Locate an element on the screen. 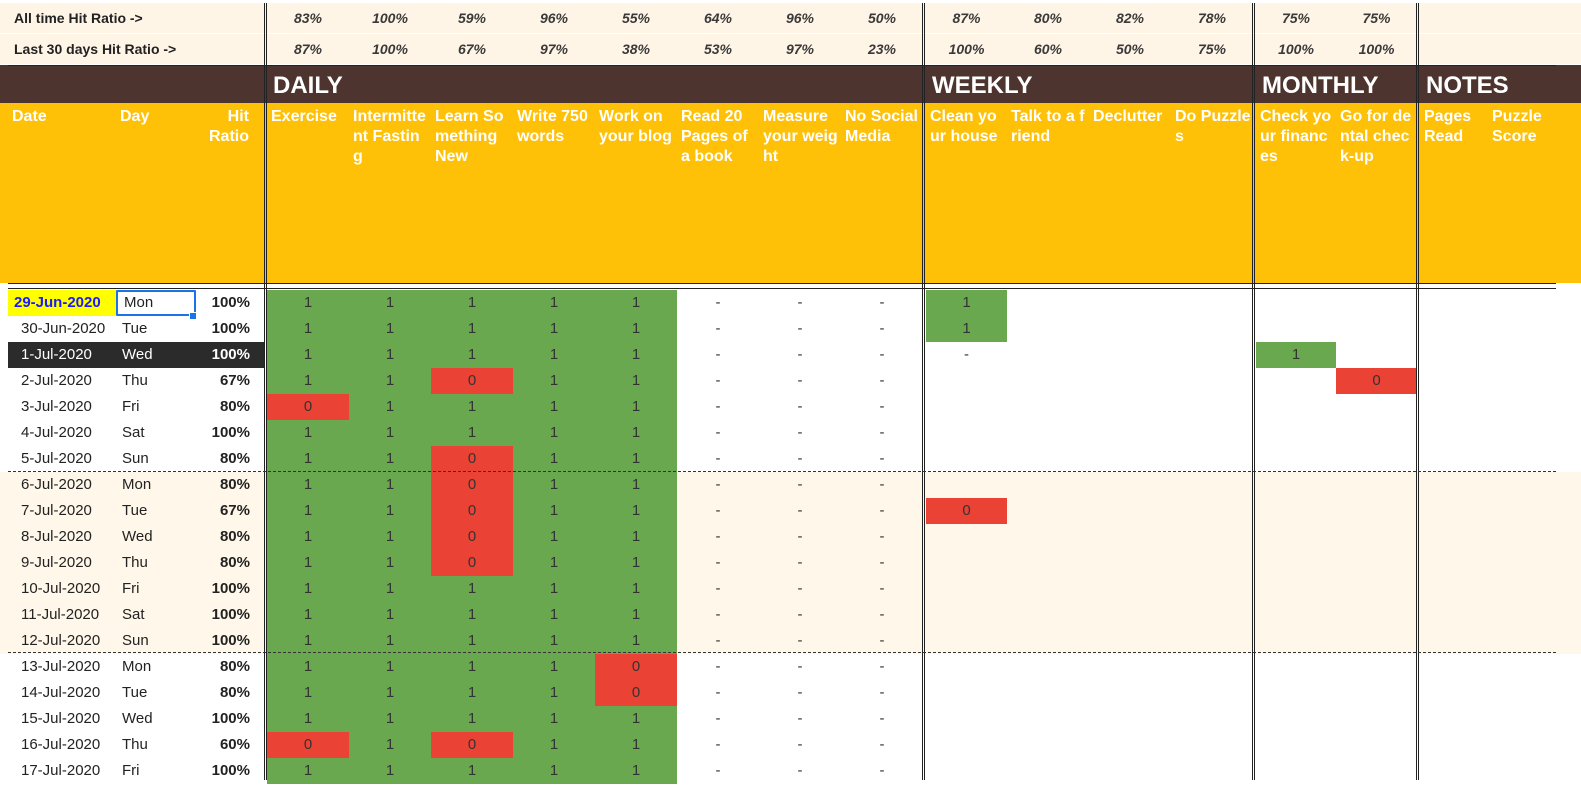 The width and height of the screenshot is (1581, 787). hit-ratio-value: 78% is located at coordinates (1212, 18).